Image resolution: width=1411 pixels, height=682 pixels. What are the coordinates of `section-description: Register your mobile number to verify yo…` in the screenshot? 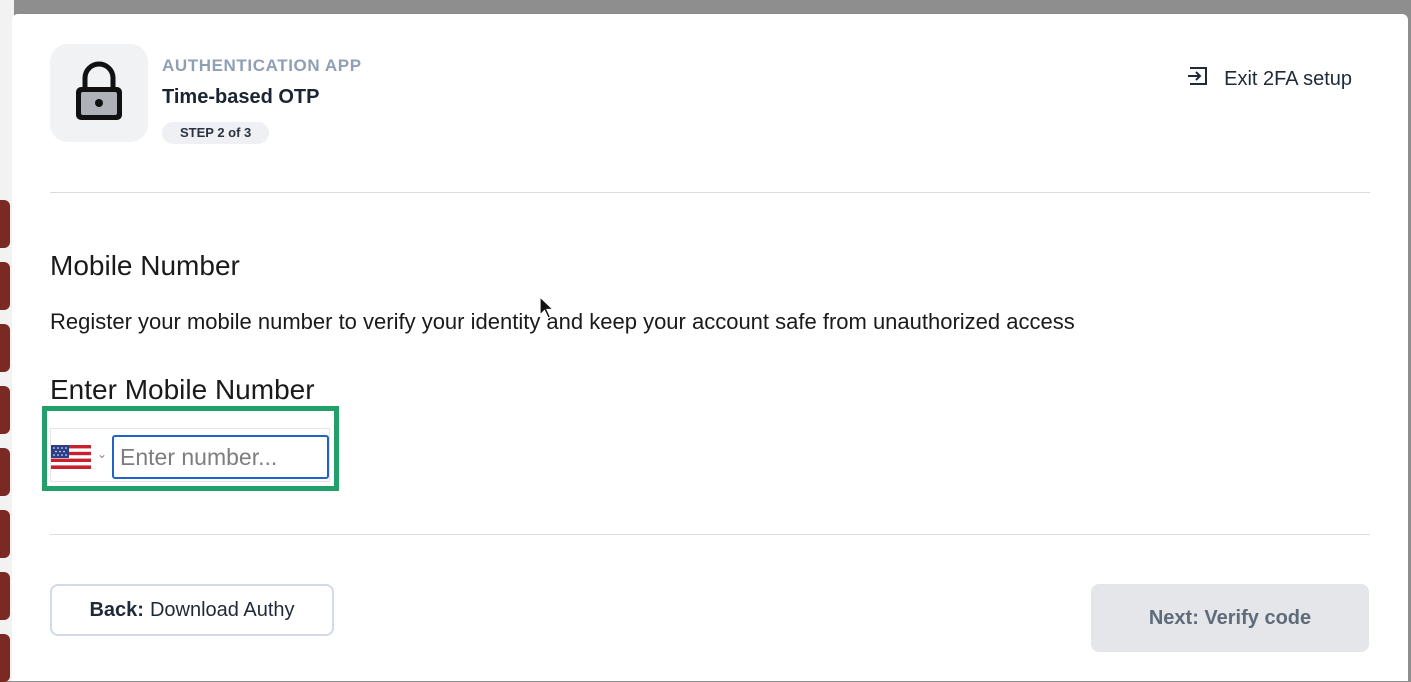 It's located at (562, 321).